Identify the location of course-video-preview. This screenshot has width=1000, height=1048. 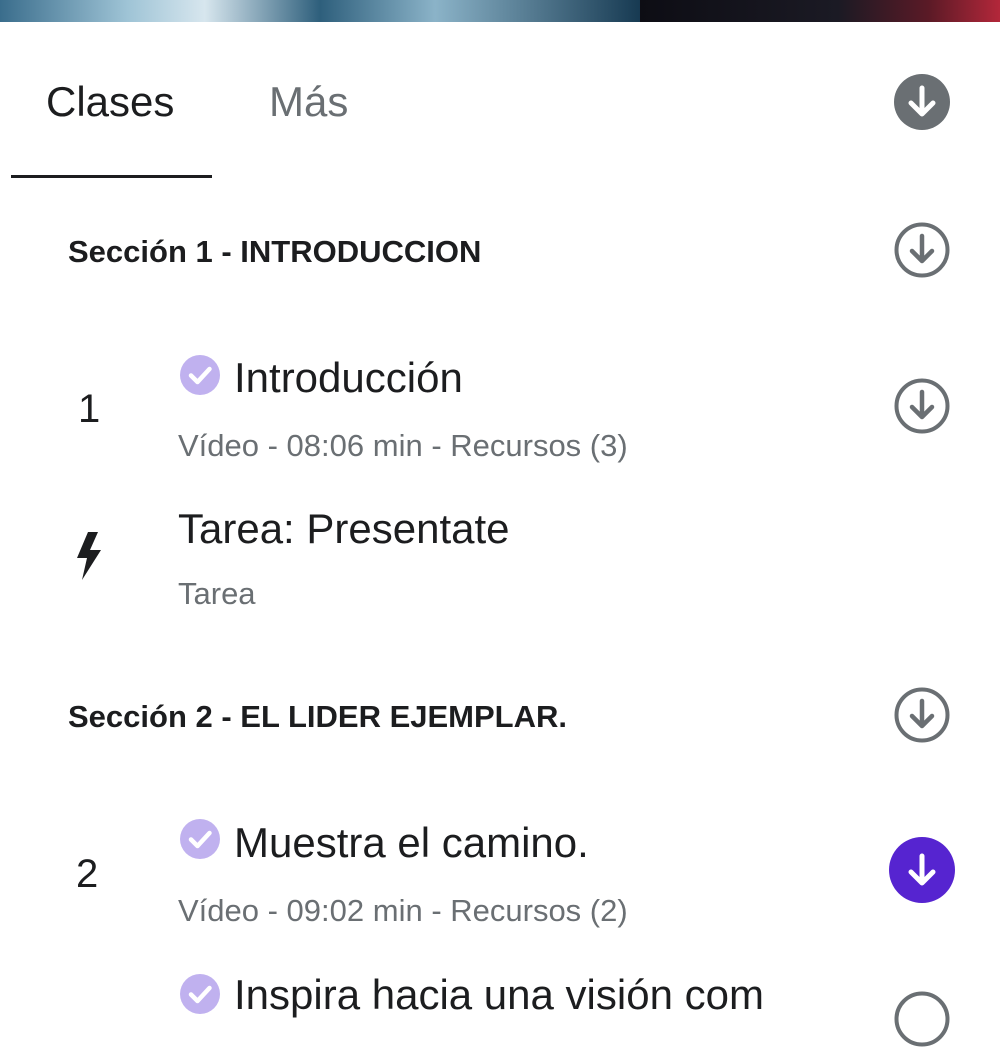
(500, 11).